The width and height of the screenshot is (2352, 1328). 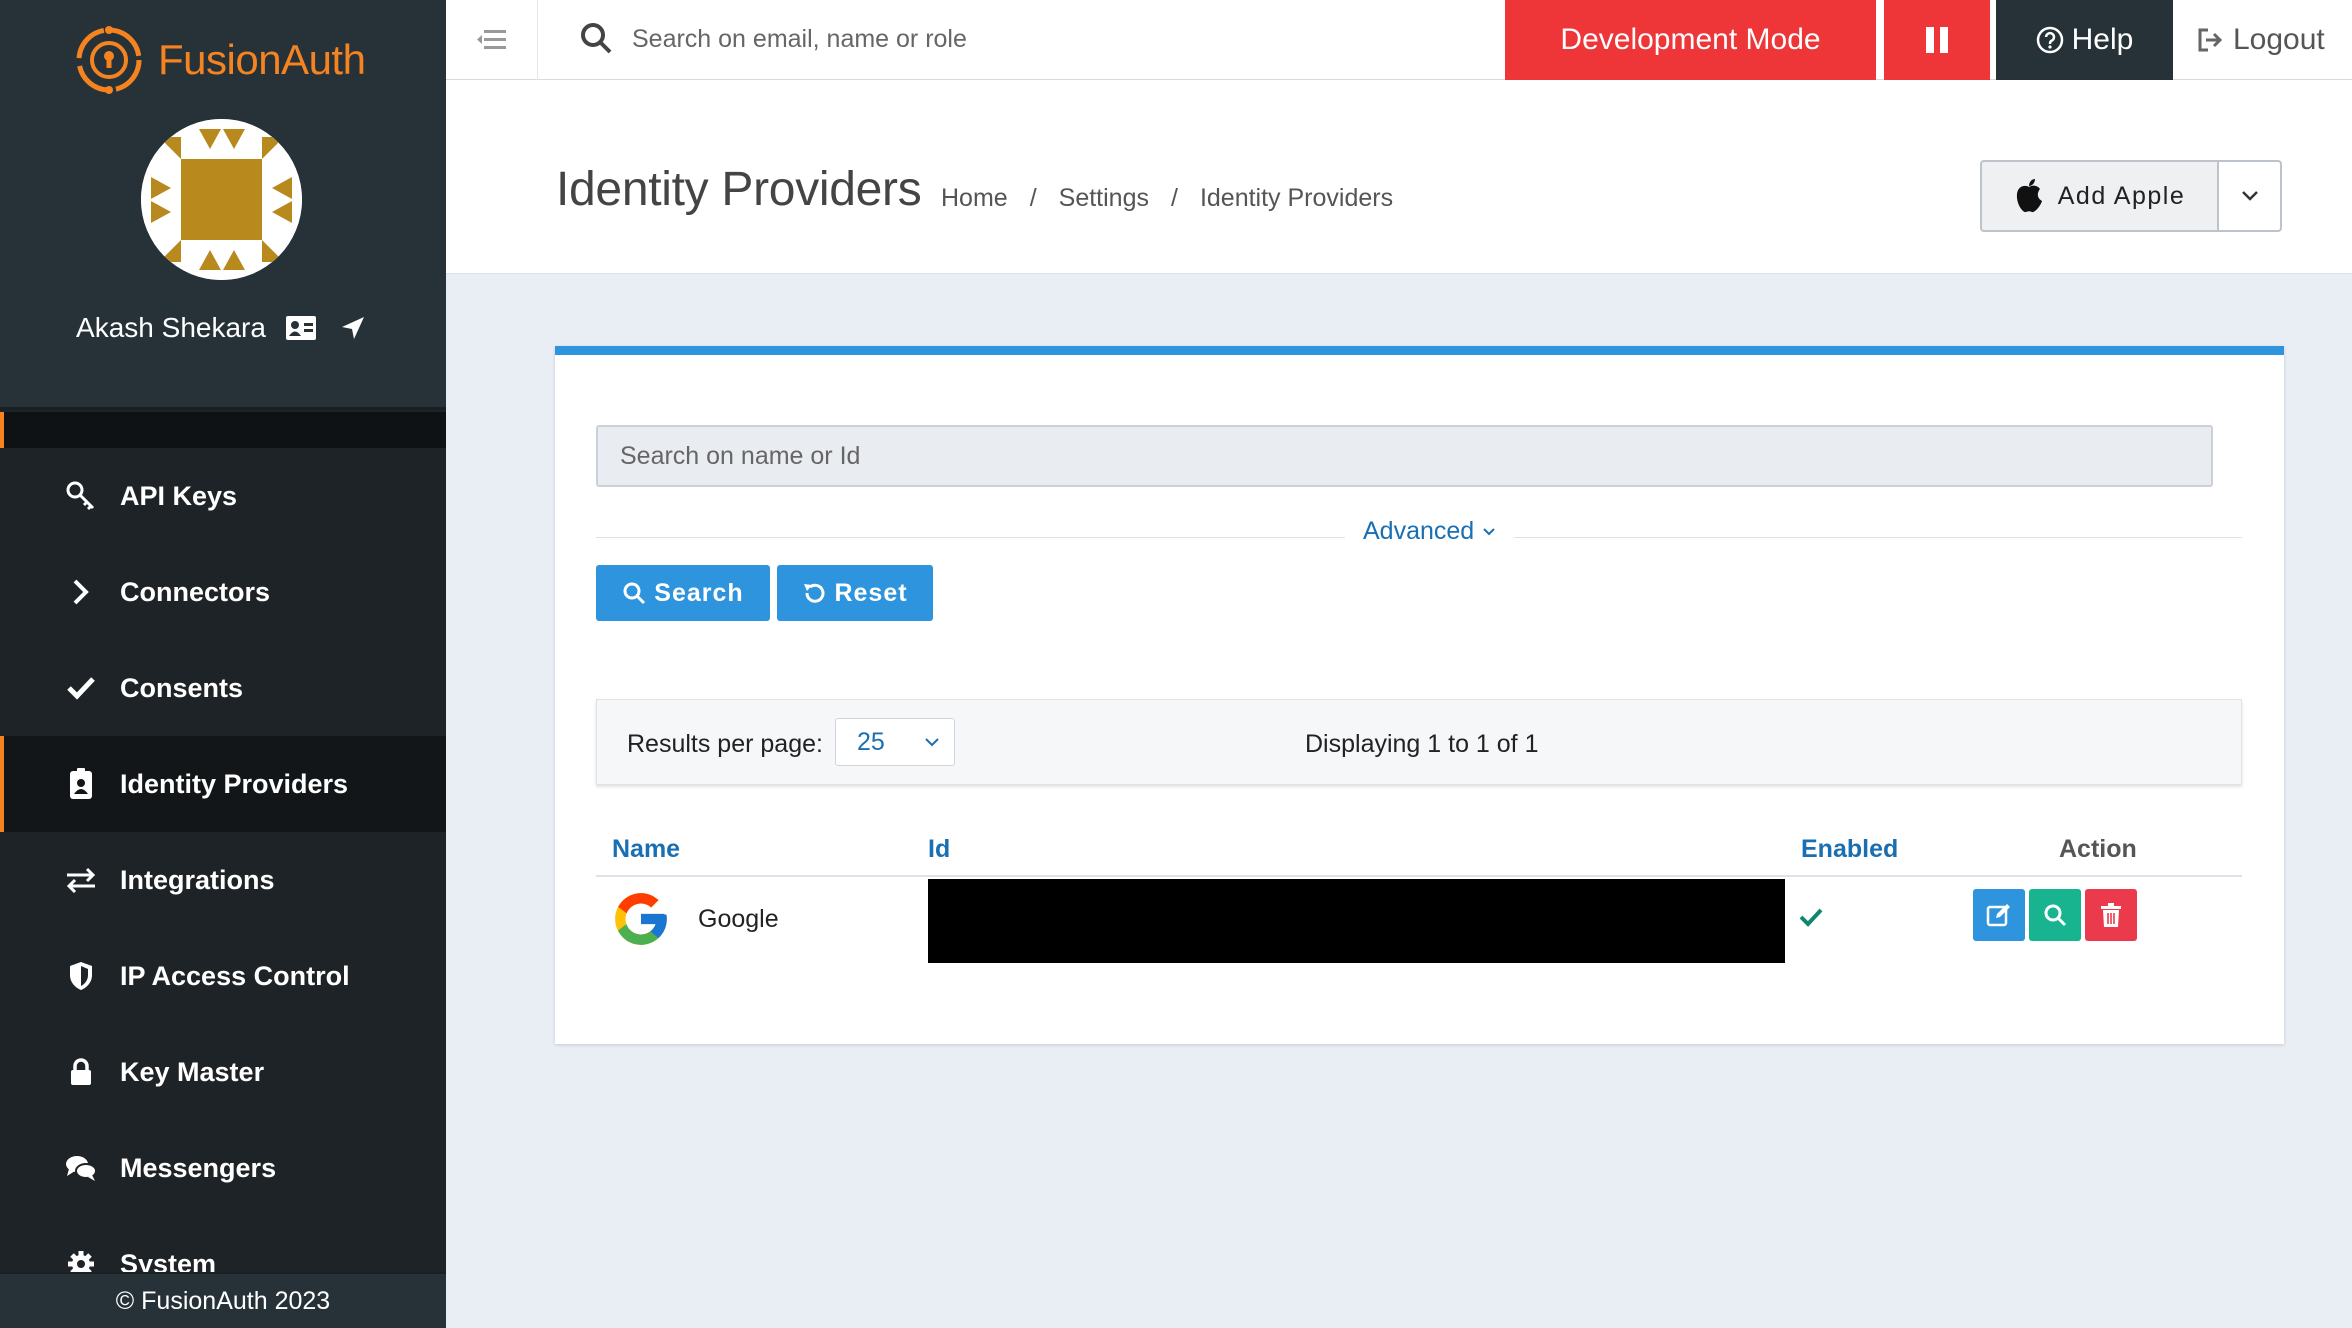 I want to click on menu-toggle-button, so click(x=492, y=40).